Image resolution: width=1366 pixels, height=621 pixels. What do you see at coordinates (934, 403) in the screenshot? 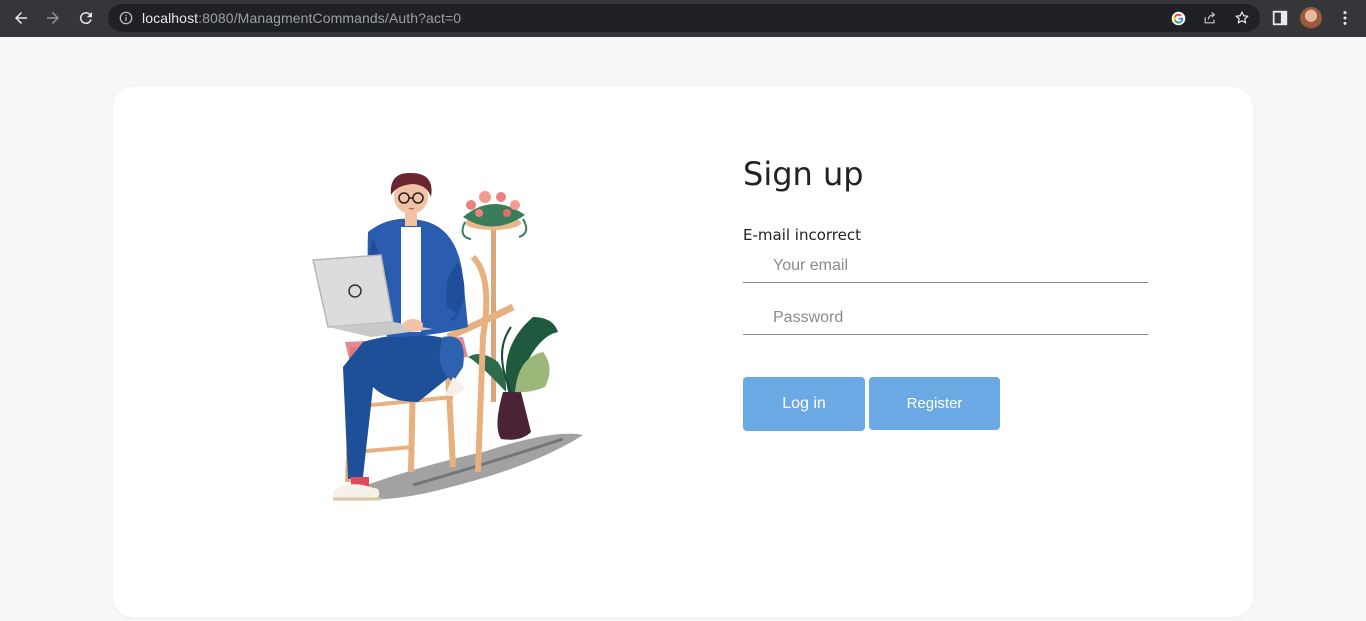
I see `register-button: Register` at bounding box center [934, 403].